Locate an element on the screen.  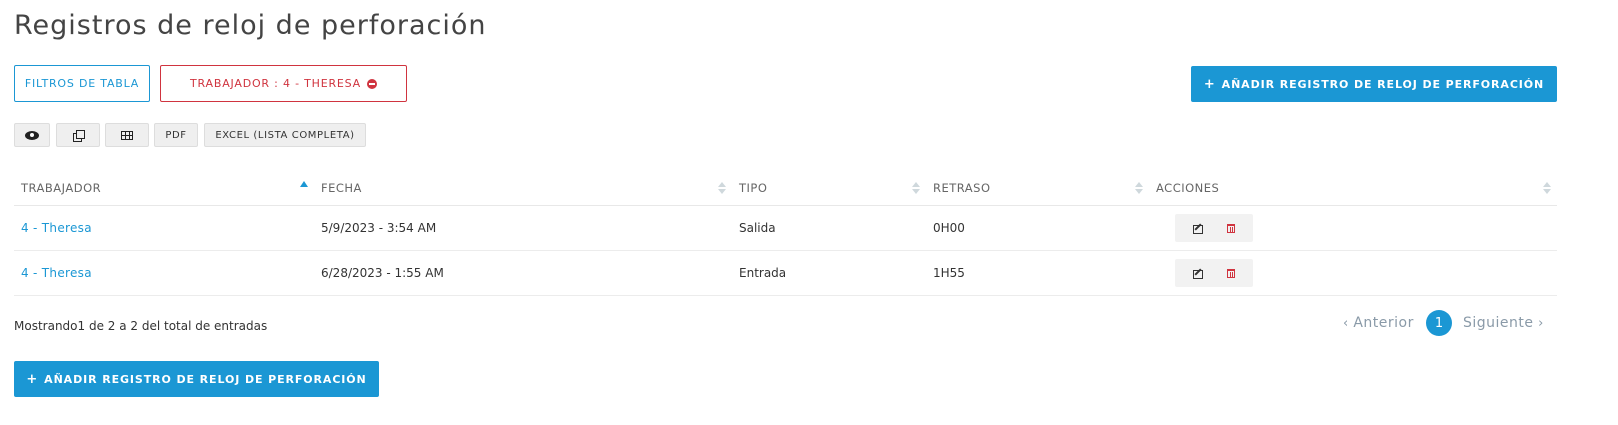
csv-button is located at coordinates (127, 135).